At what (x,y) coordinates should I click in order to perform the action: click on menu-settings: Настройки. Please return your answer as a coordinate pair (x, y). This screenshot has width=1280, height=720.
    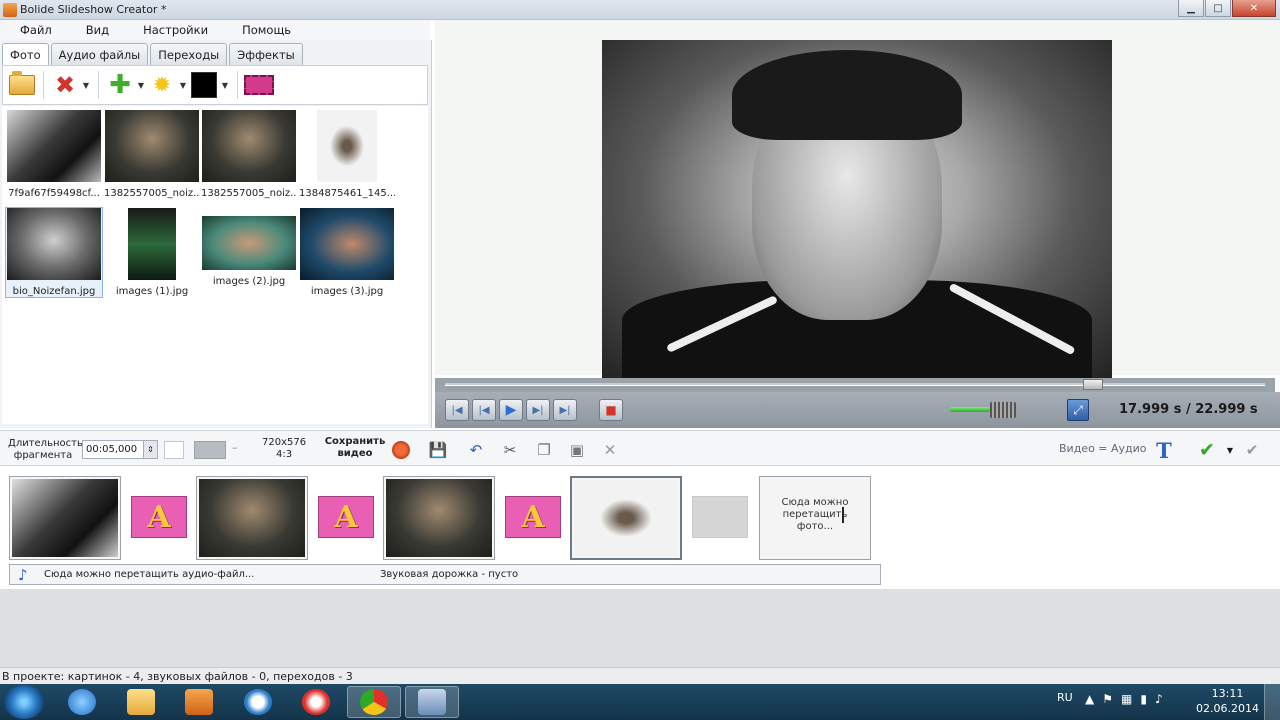
    Looking at the image, I should click on (172, 30).